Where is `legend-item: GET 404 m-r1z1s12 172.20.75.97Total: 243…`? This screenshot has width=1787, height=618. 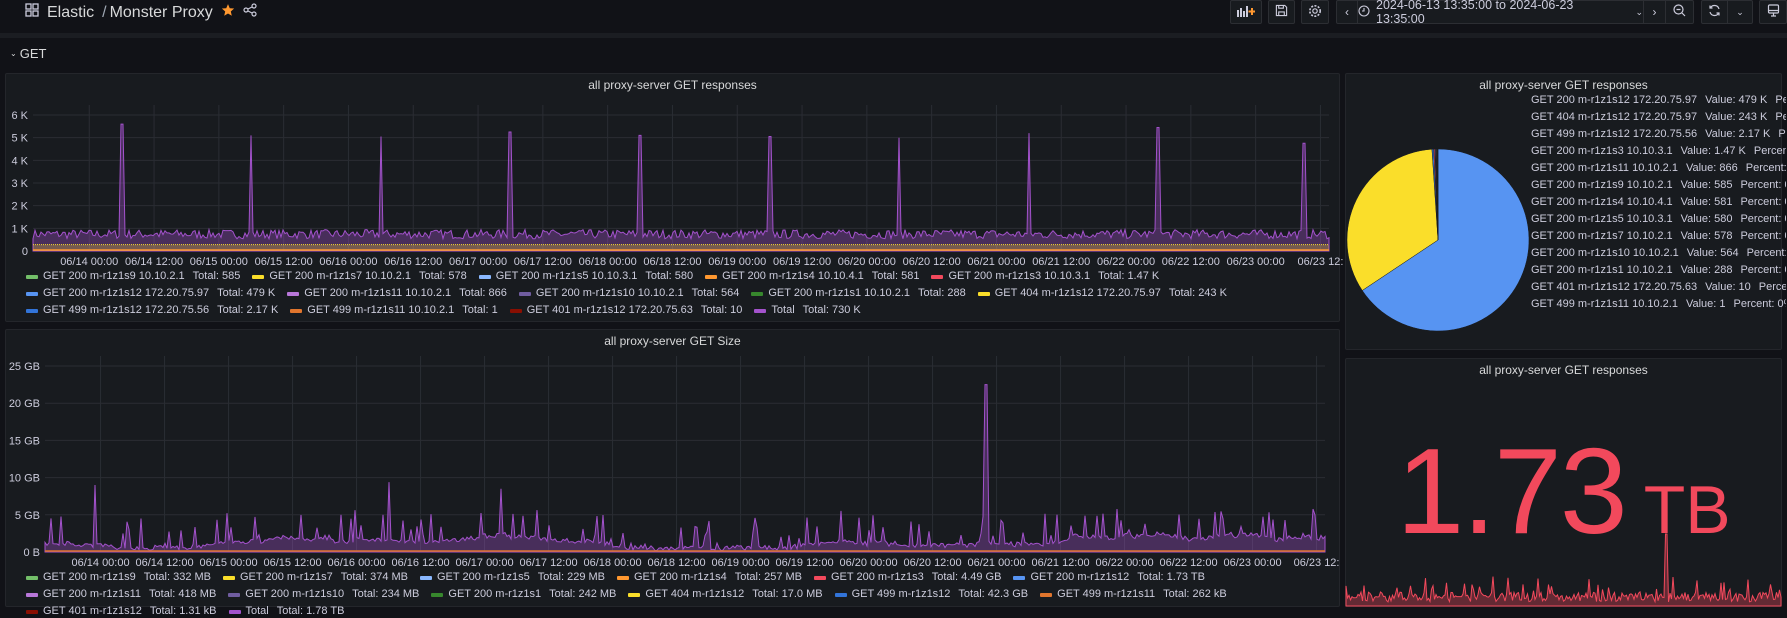 legend-item: GET 404 m-r1z1s12 172.20.75.97Total: 243… is located at coordinates (1102, 293).